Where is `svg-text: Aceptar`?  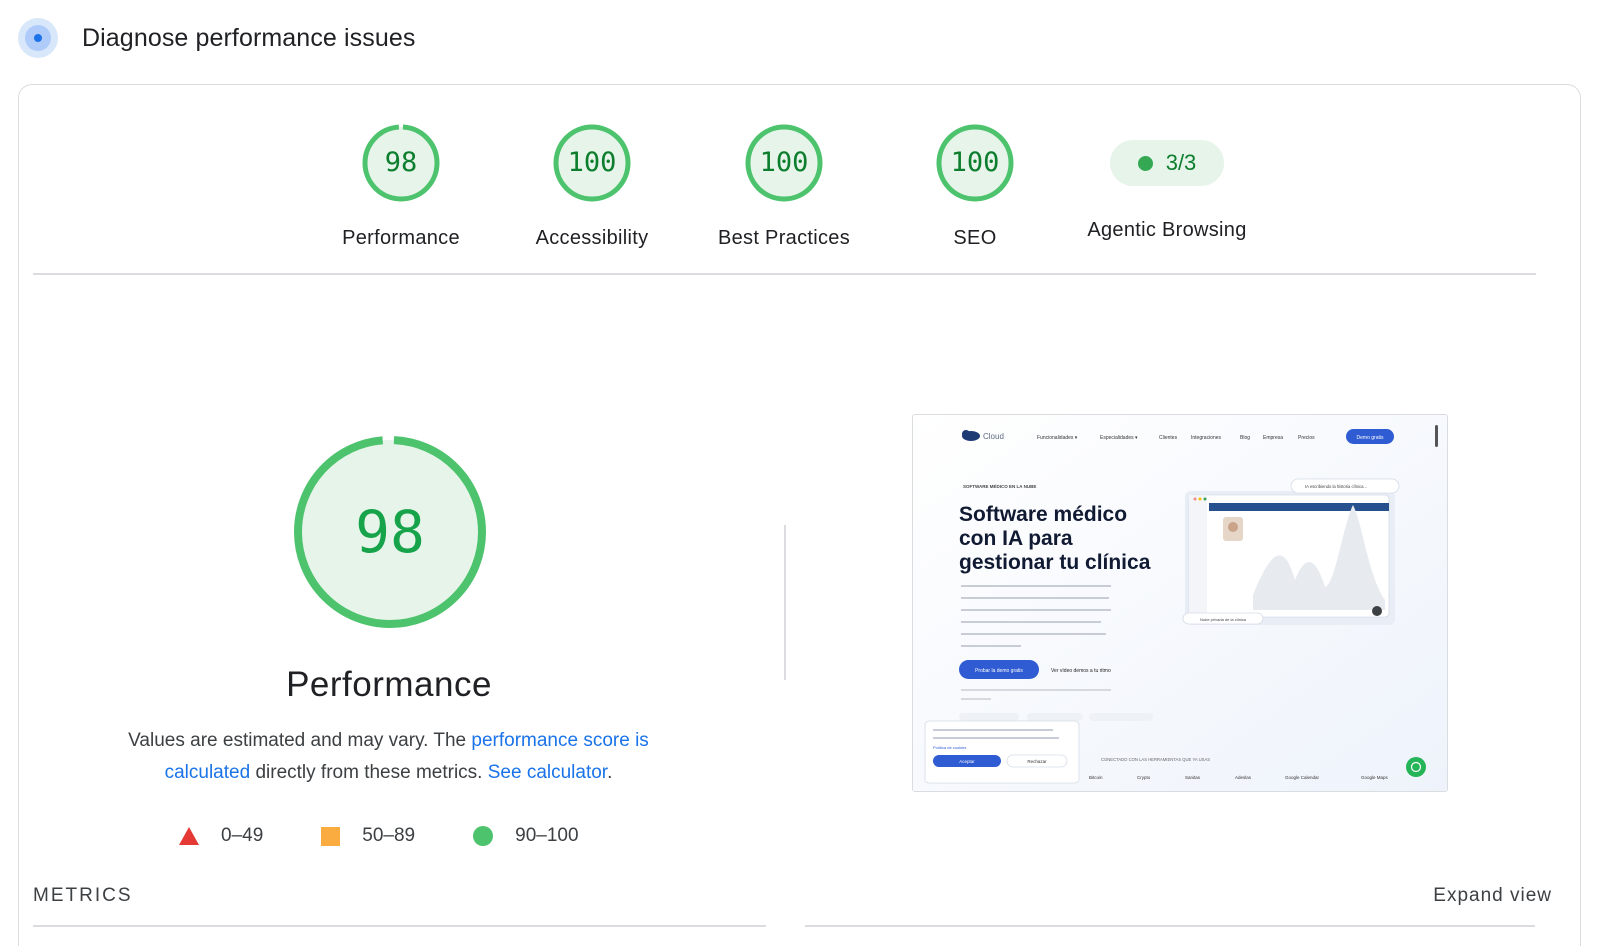 svg-text: Aceptar is located at coordinates (967, 761).